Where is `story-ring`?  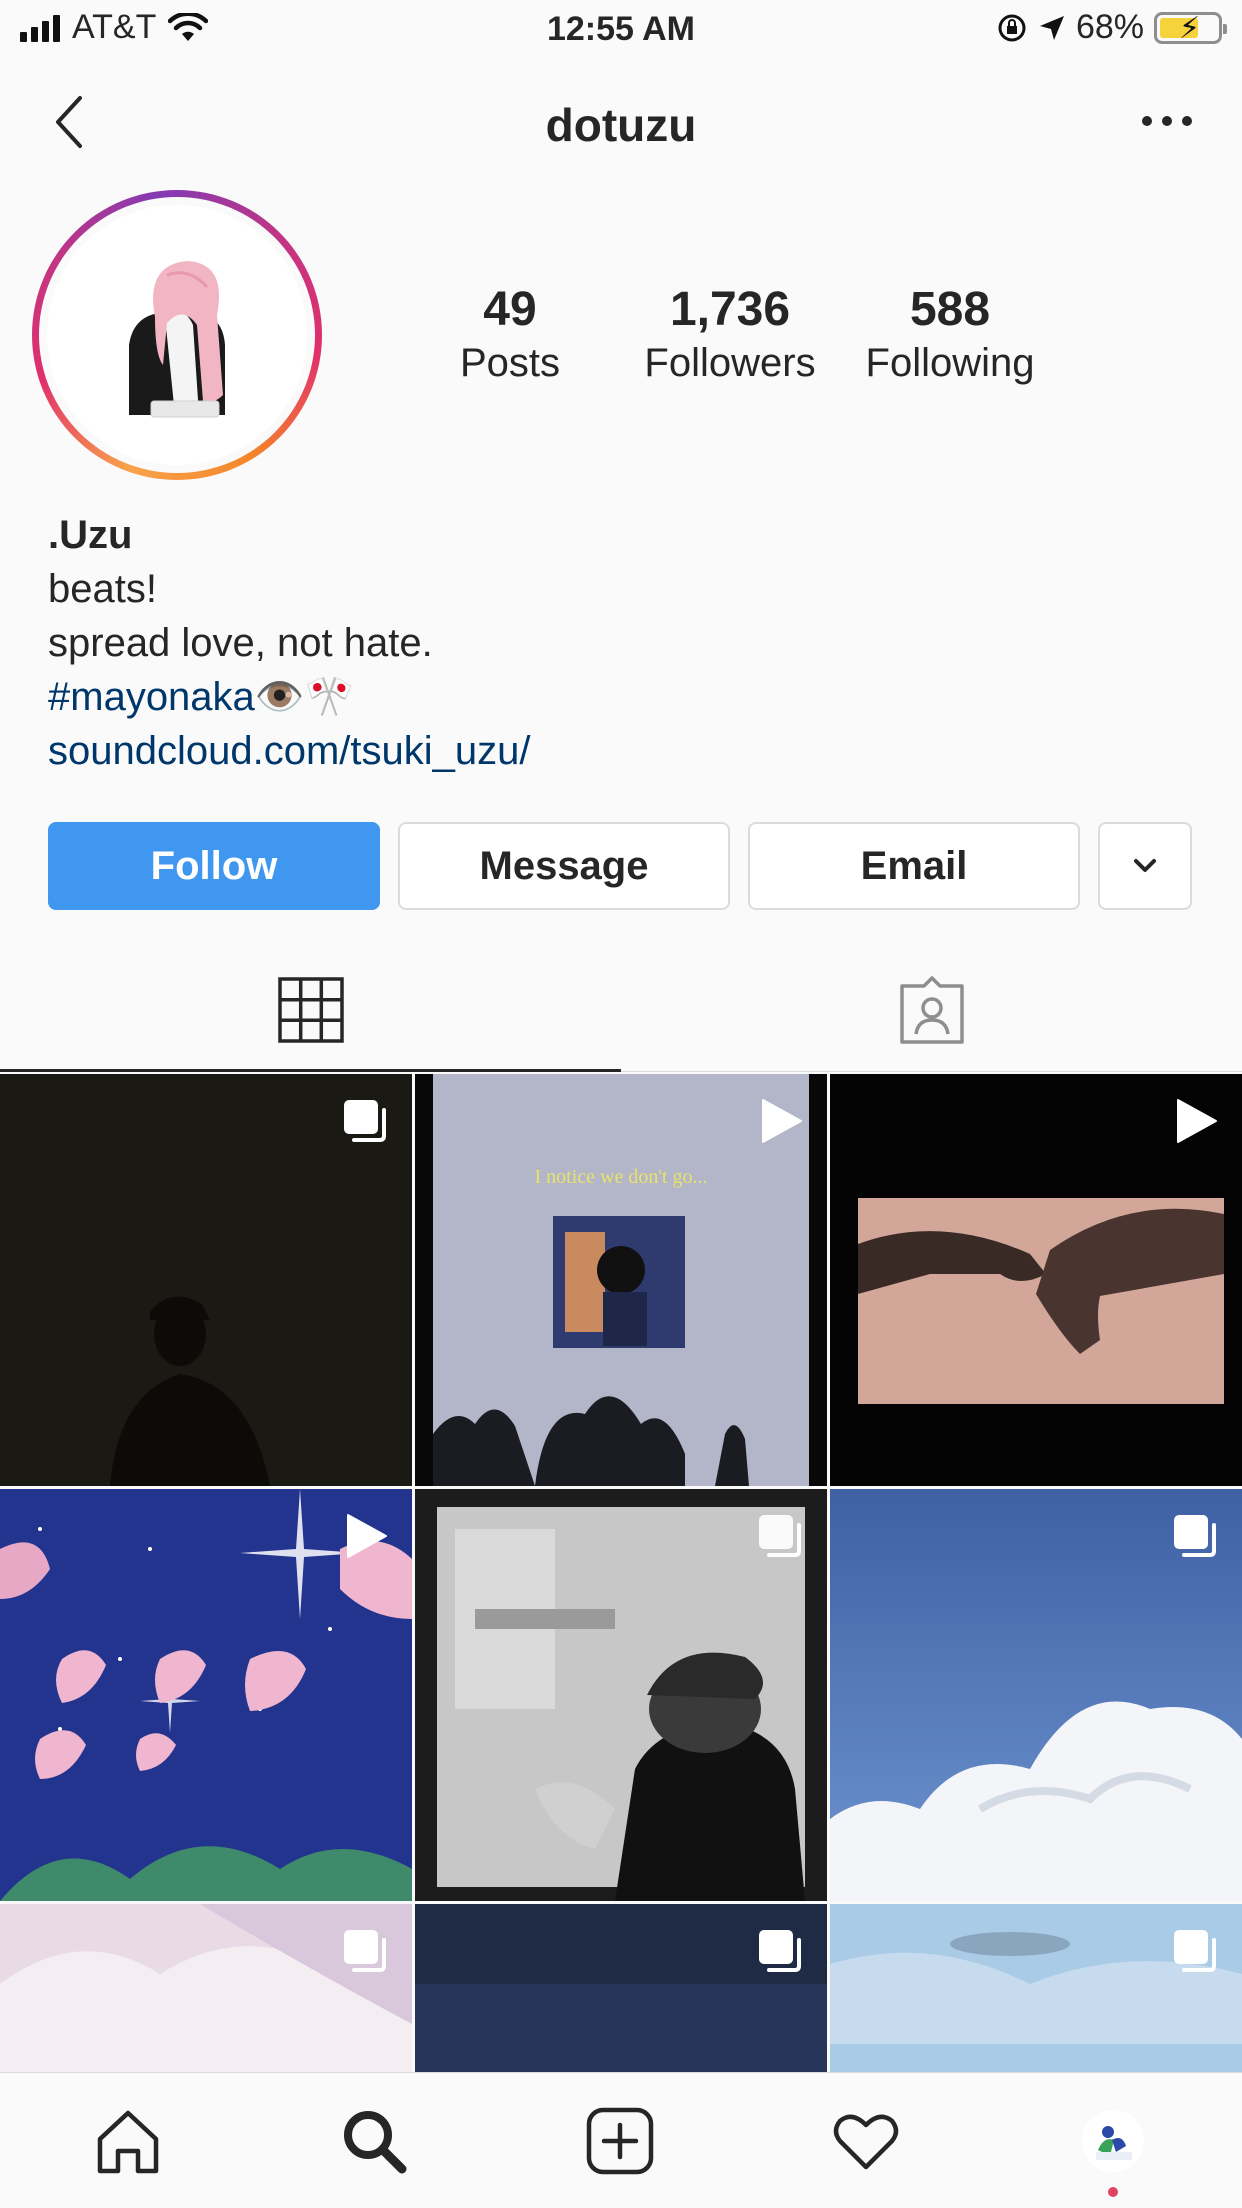
story-ring is located at coordinates (177, 335).